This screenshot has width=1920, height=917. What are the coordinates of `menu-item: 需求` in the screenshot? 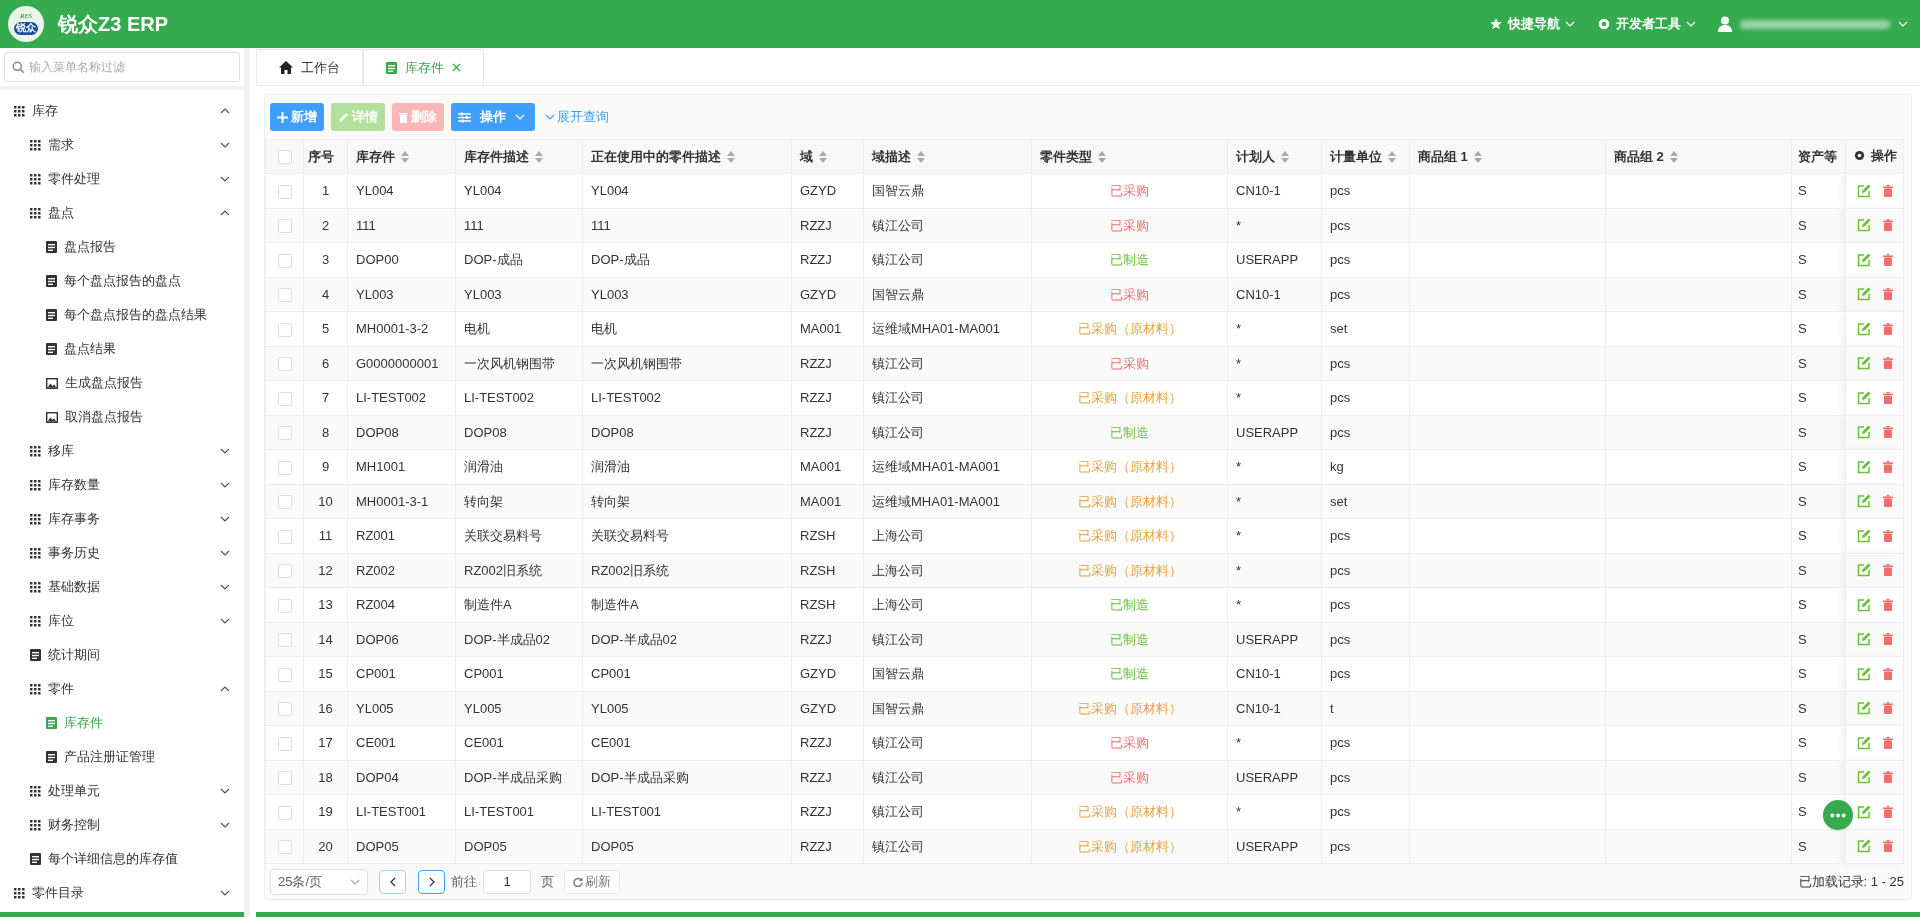 It's located at (122, 145).